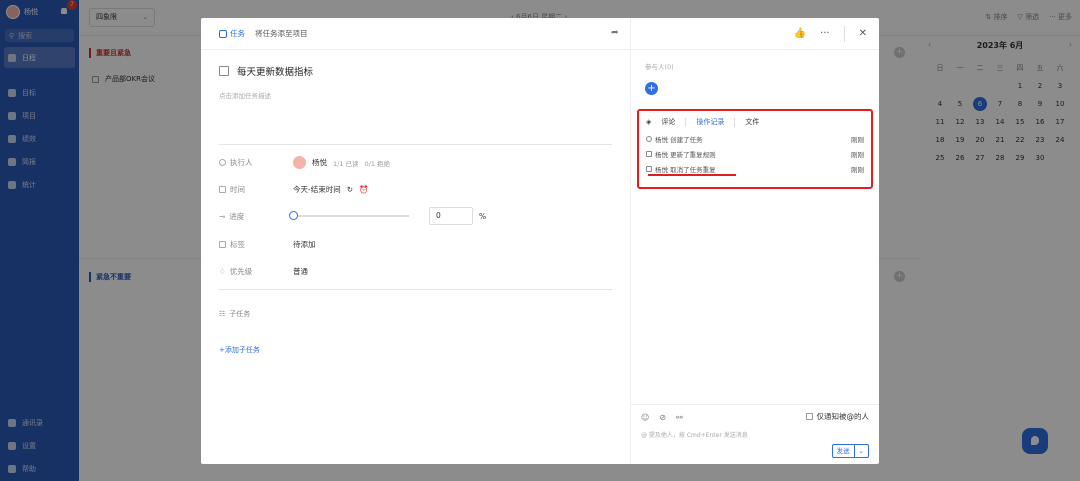  What do you see at coordinates (483, 216) in the screenshot?
I see `progress-unit: %` at bounding box center [483, 216].